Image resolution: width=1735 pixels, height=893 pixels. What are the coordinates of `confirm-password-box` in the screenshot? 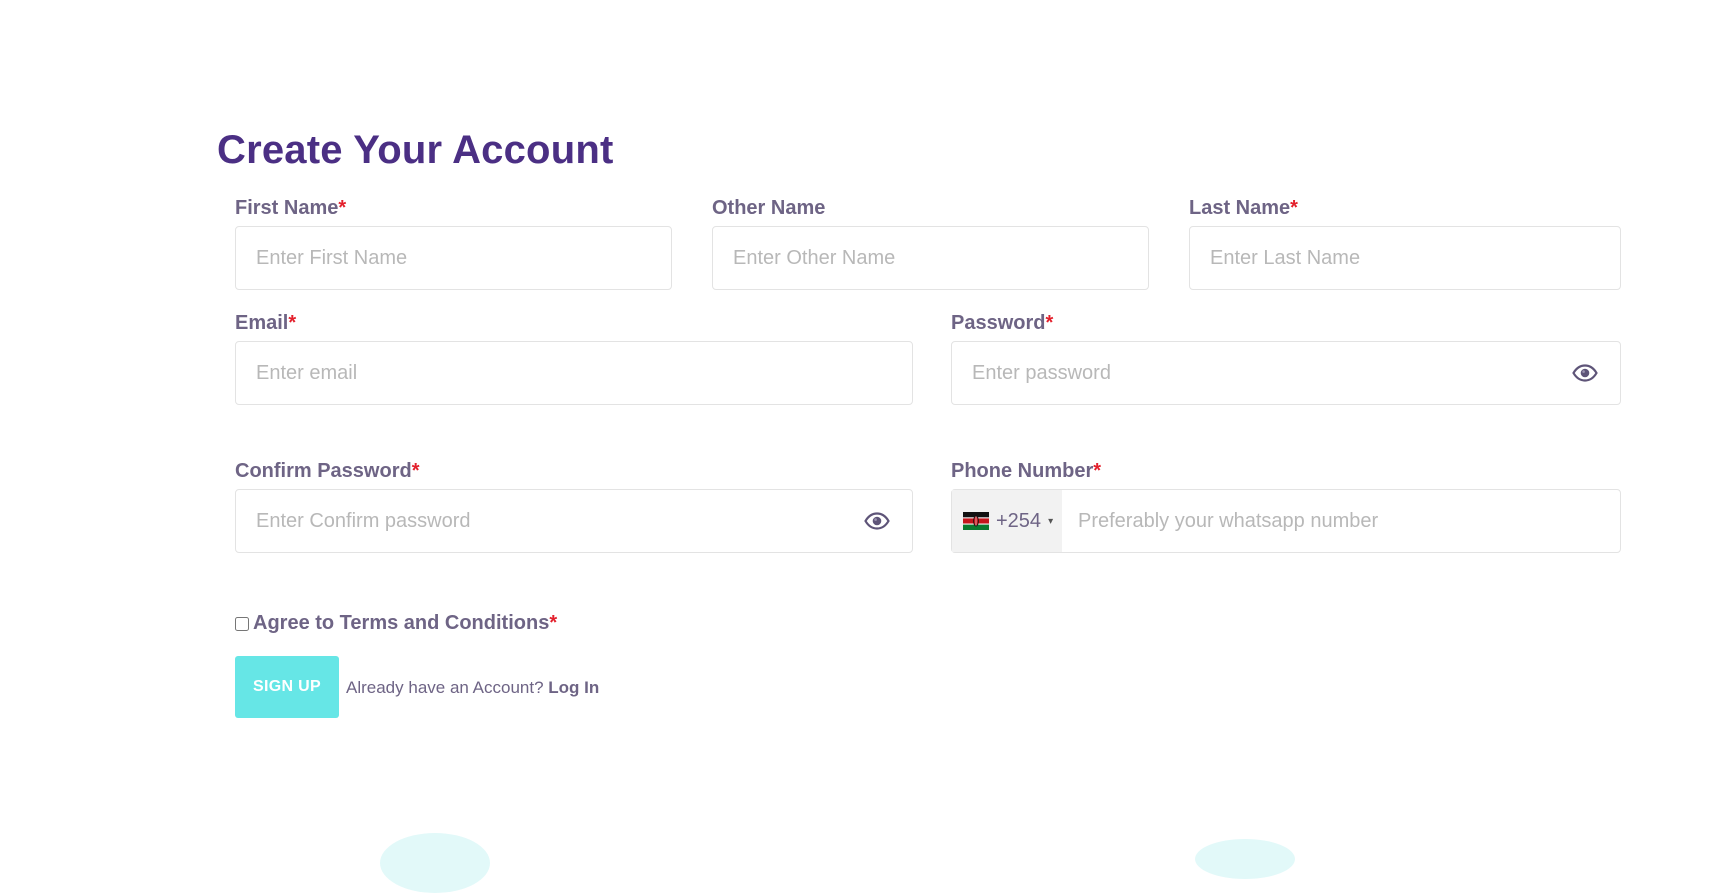 It's located at (574, 521).